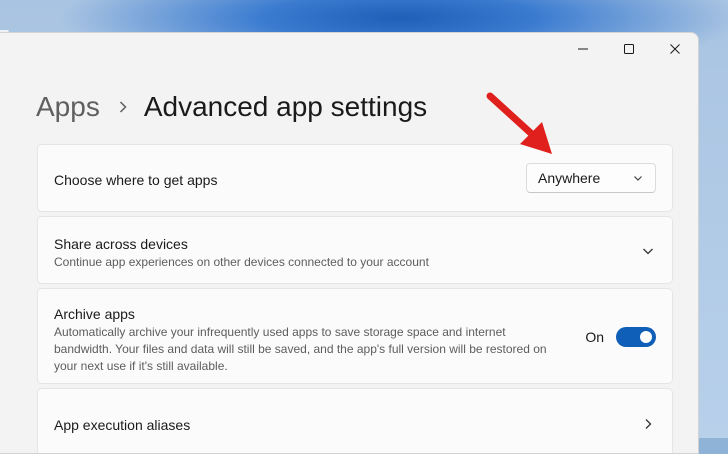 This screenshot has width=728, height=454. Describe the element at coordinates (355, 178) in the screenshot. I see `setting-choose-where-to-get-apps: Choose where to get apps Anywhere` at that location.